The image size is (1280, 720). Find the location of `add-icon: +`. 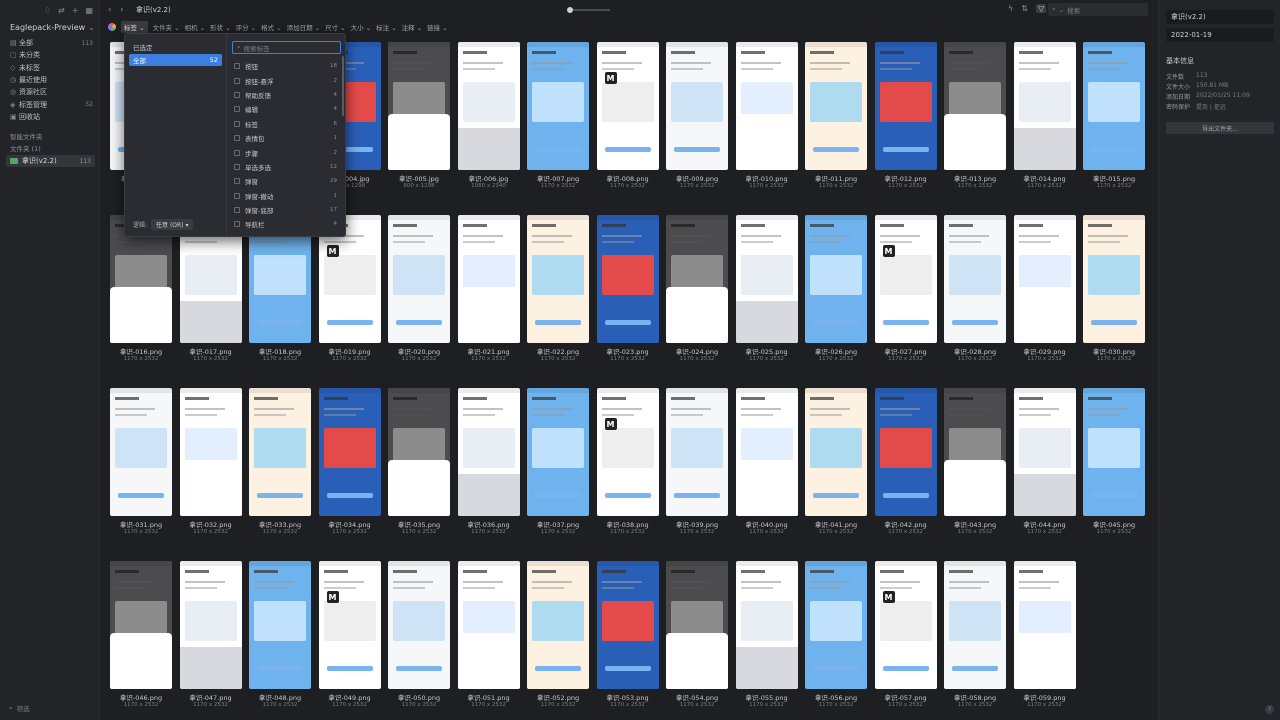

add-icon: + is located at coordinates (75, 10).